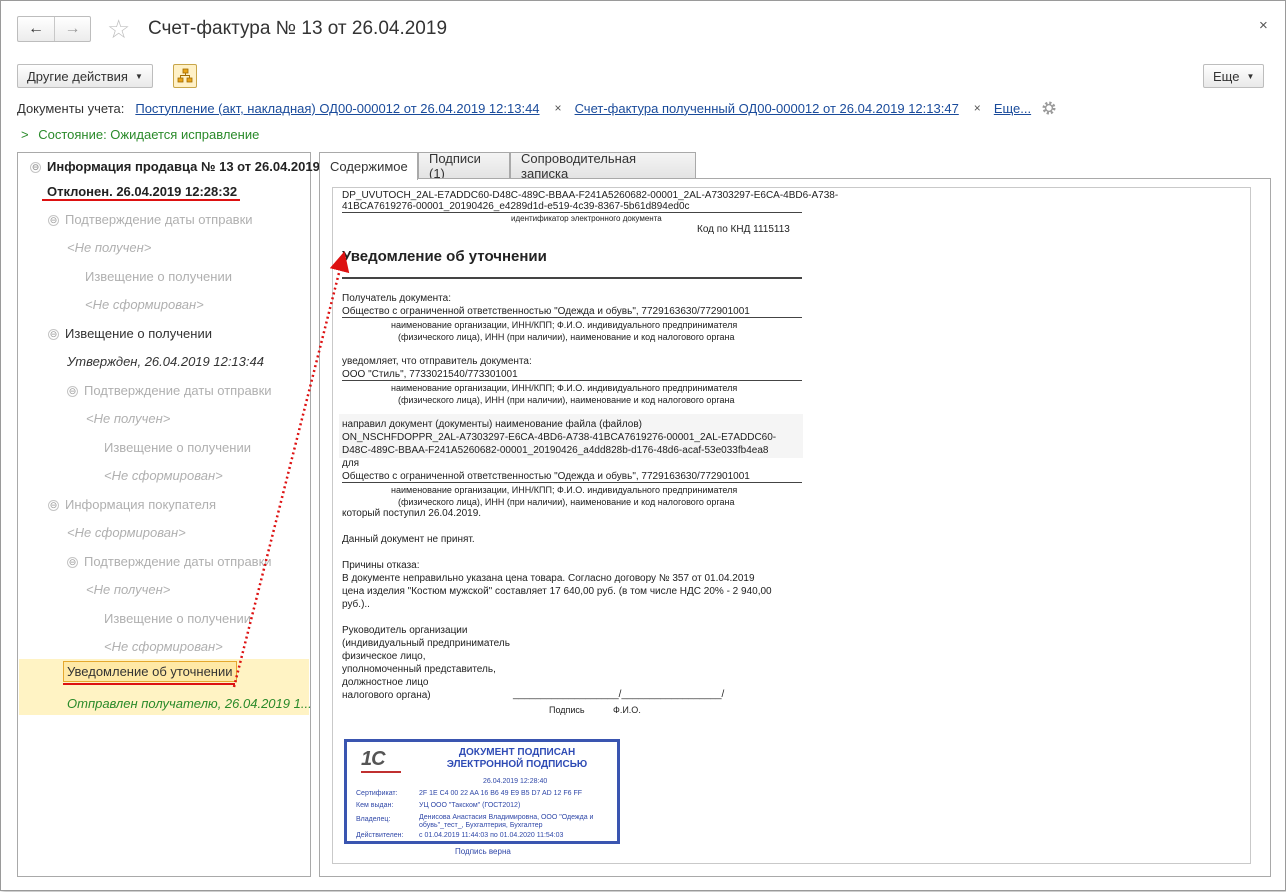 This screenshot has width=1286, height=892. What do you see at coordinates (291, 469) in the screenshot?
I see `red-arrow-annotation` at bounding box center [291, 469].